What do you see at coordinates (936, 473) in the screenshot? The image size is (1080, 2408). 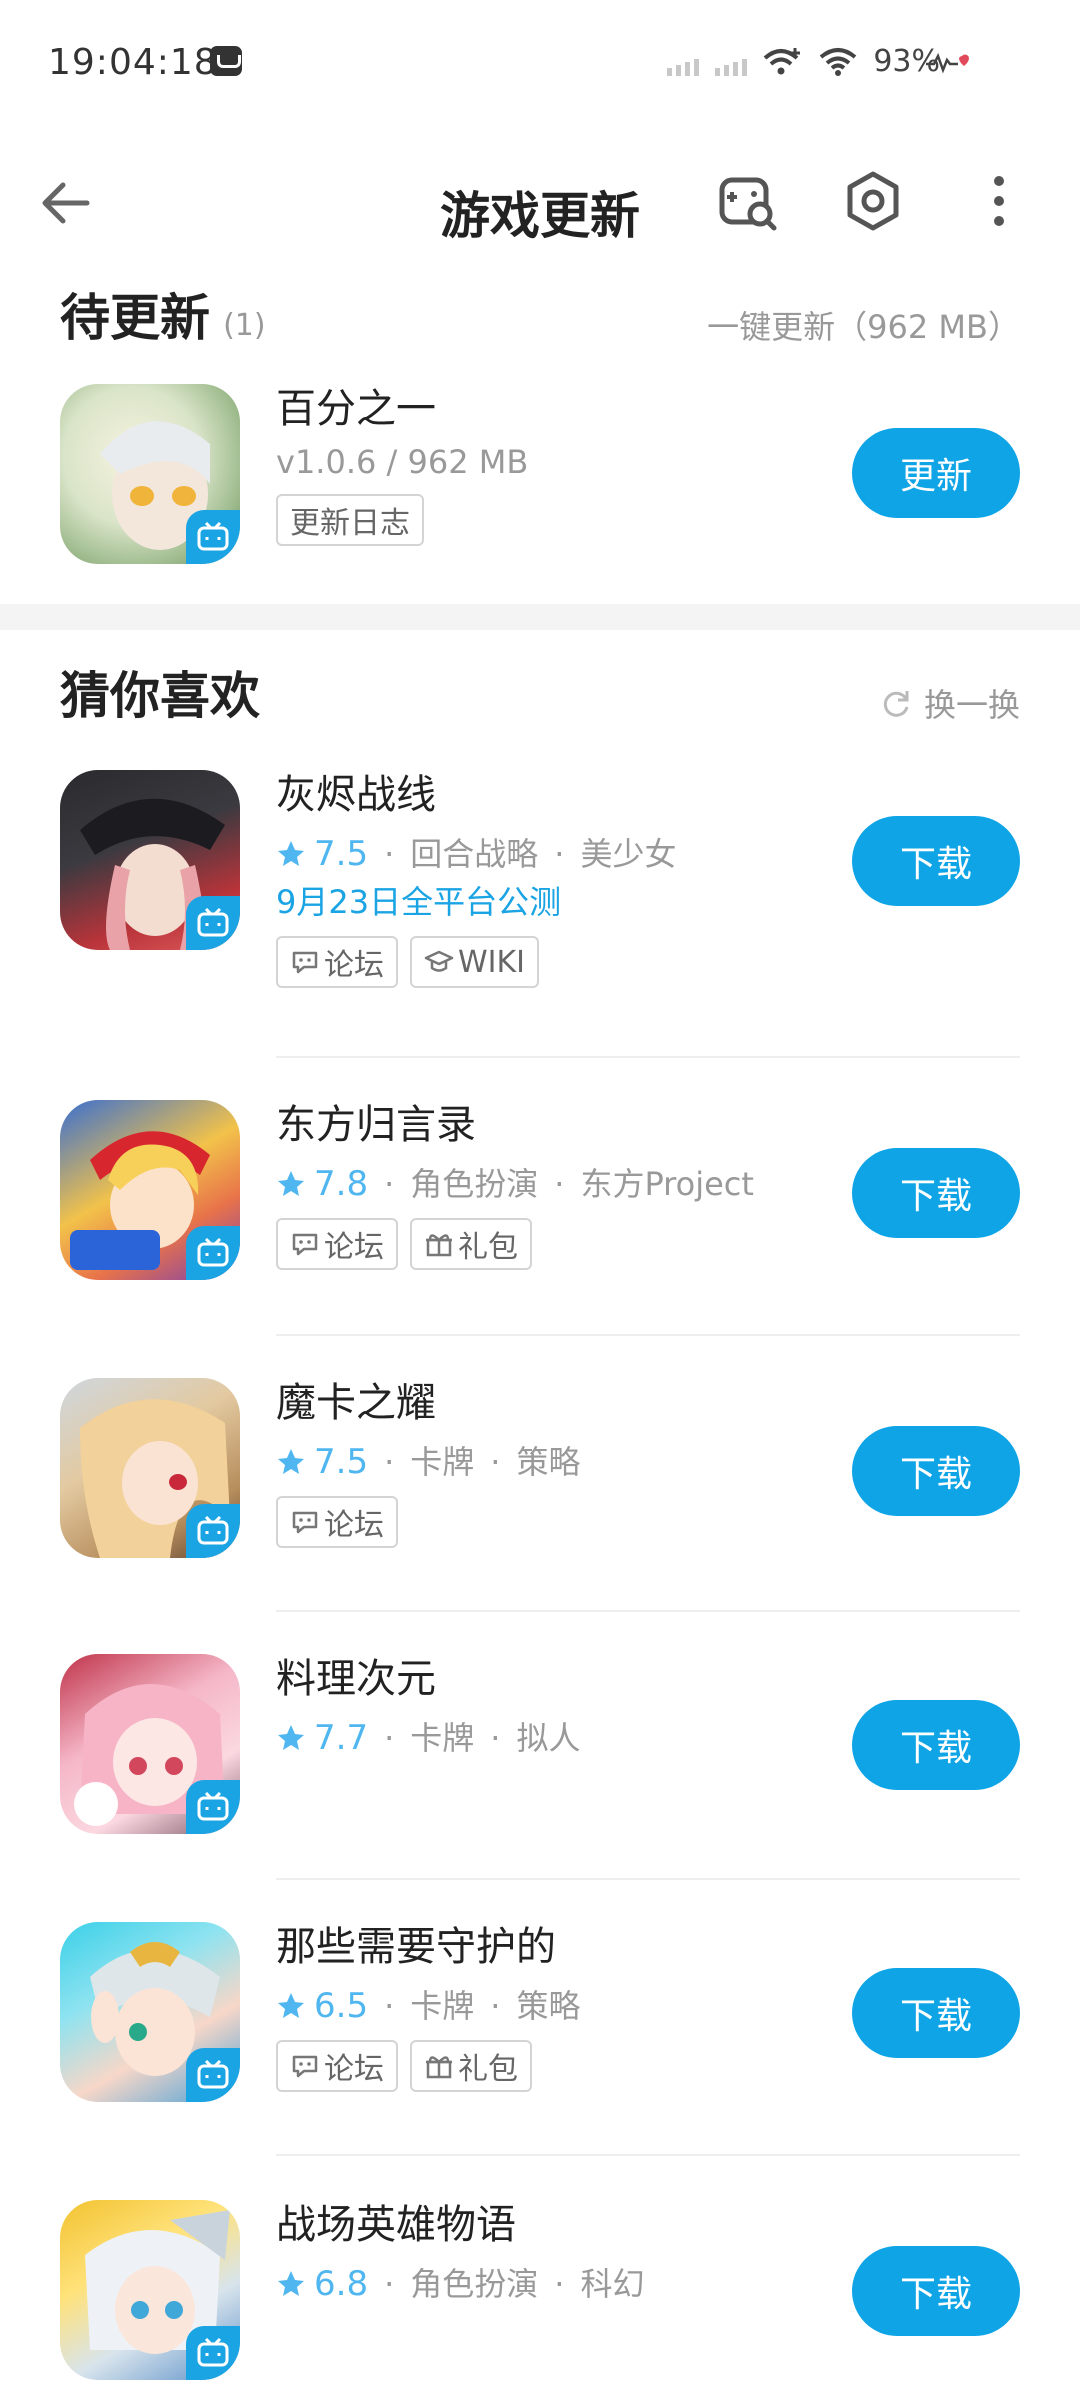 I see `update-button: 更新` at bounding box center [936, 473].